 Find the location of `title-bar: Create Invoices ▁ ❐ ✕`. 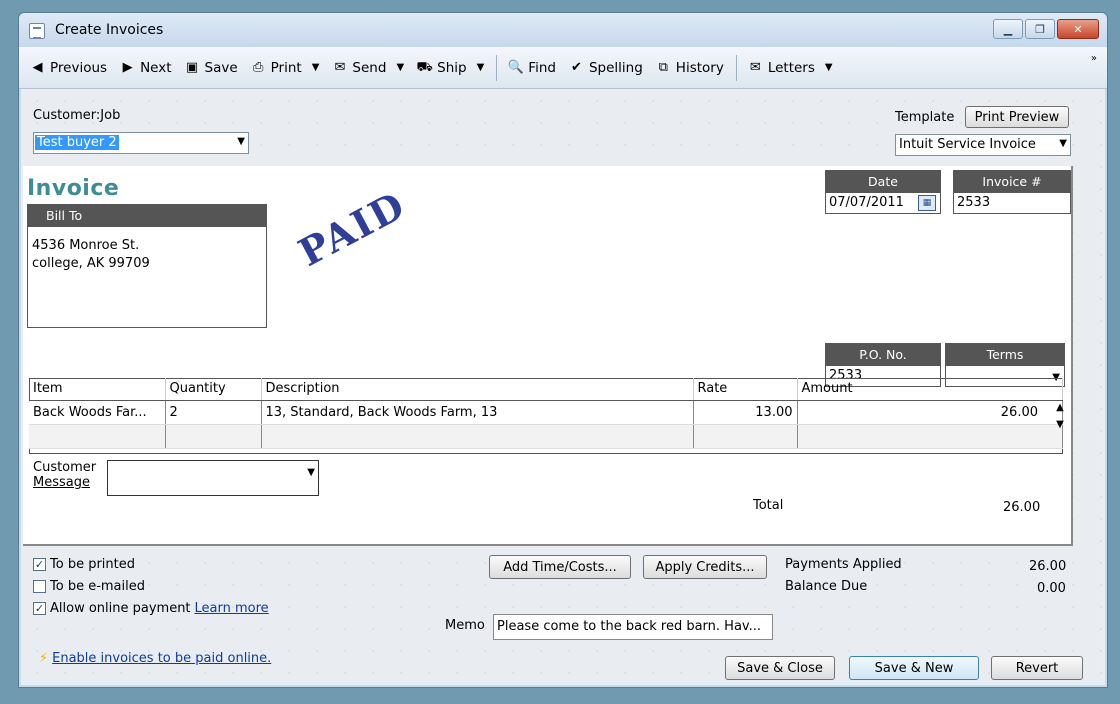

title-bar: Create Invoices ▁ ❐ ✕ is located at coordinates (563, 30).